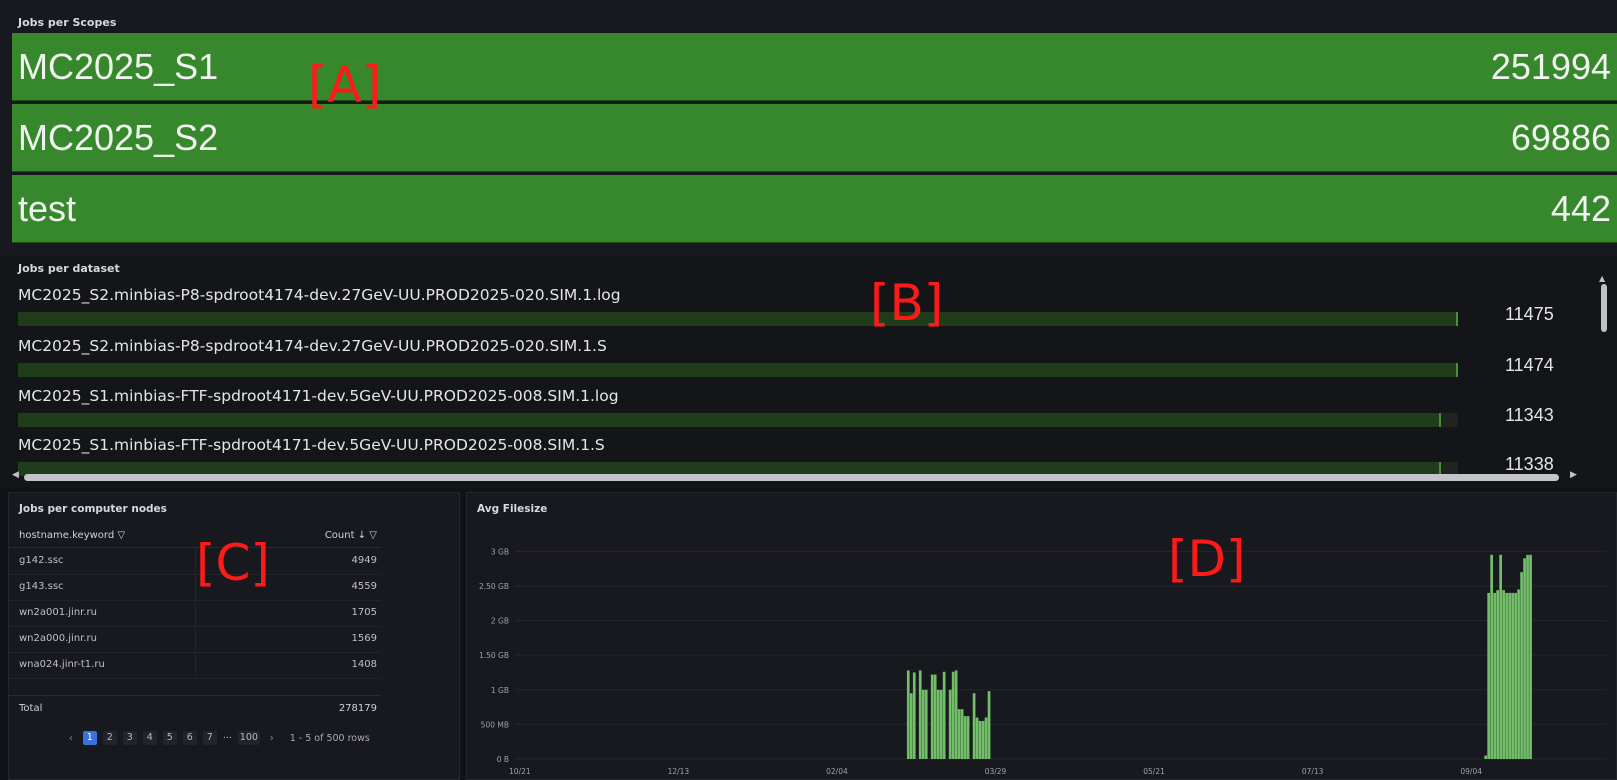  Describe the element at coordinates (364, 664) in the screenshot. I see `count-cell: 1408` at that location.